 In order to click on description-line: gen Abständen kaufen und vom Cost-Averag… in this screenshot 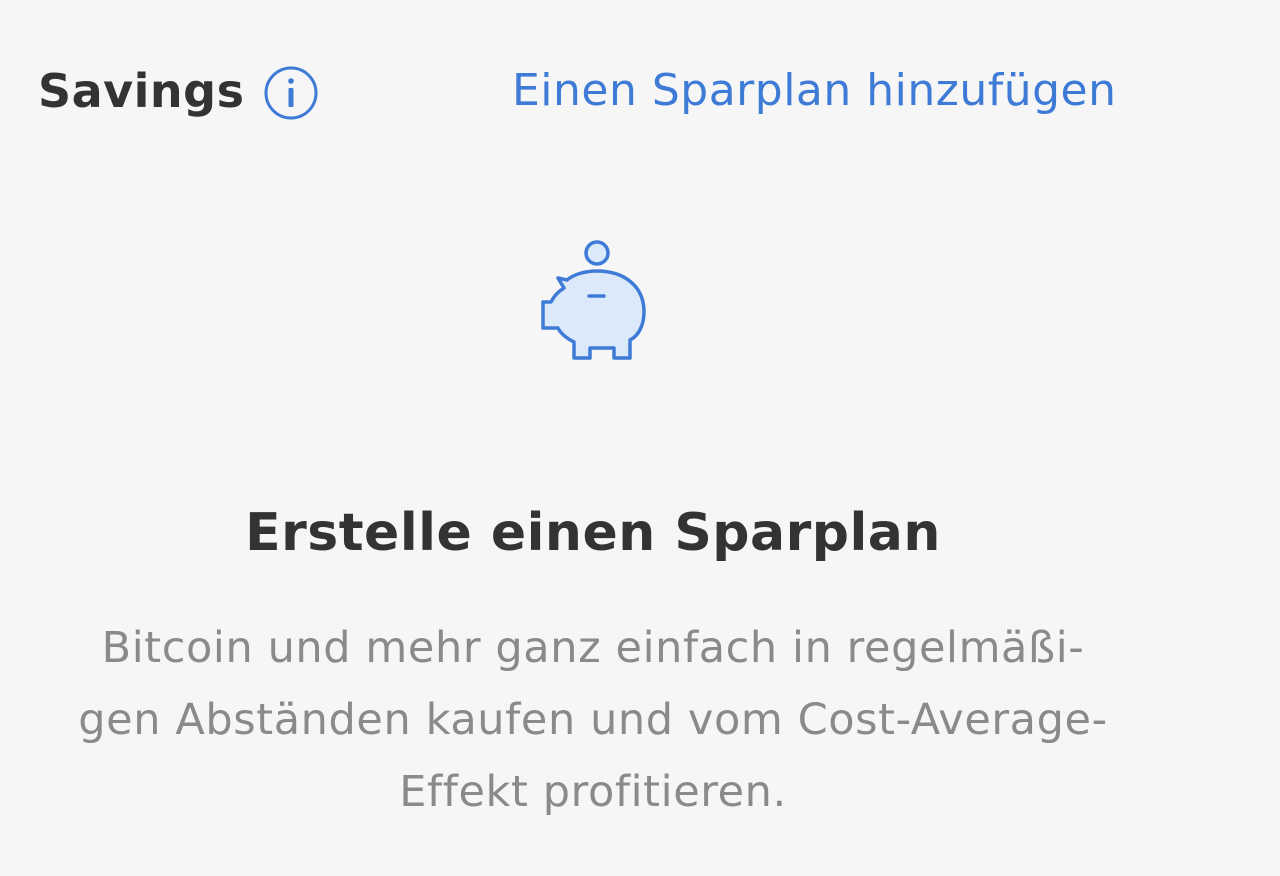, I will do `click(593, 720)`.